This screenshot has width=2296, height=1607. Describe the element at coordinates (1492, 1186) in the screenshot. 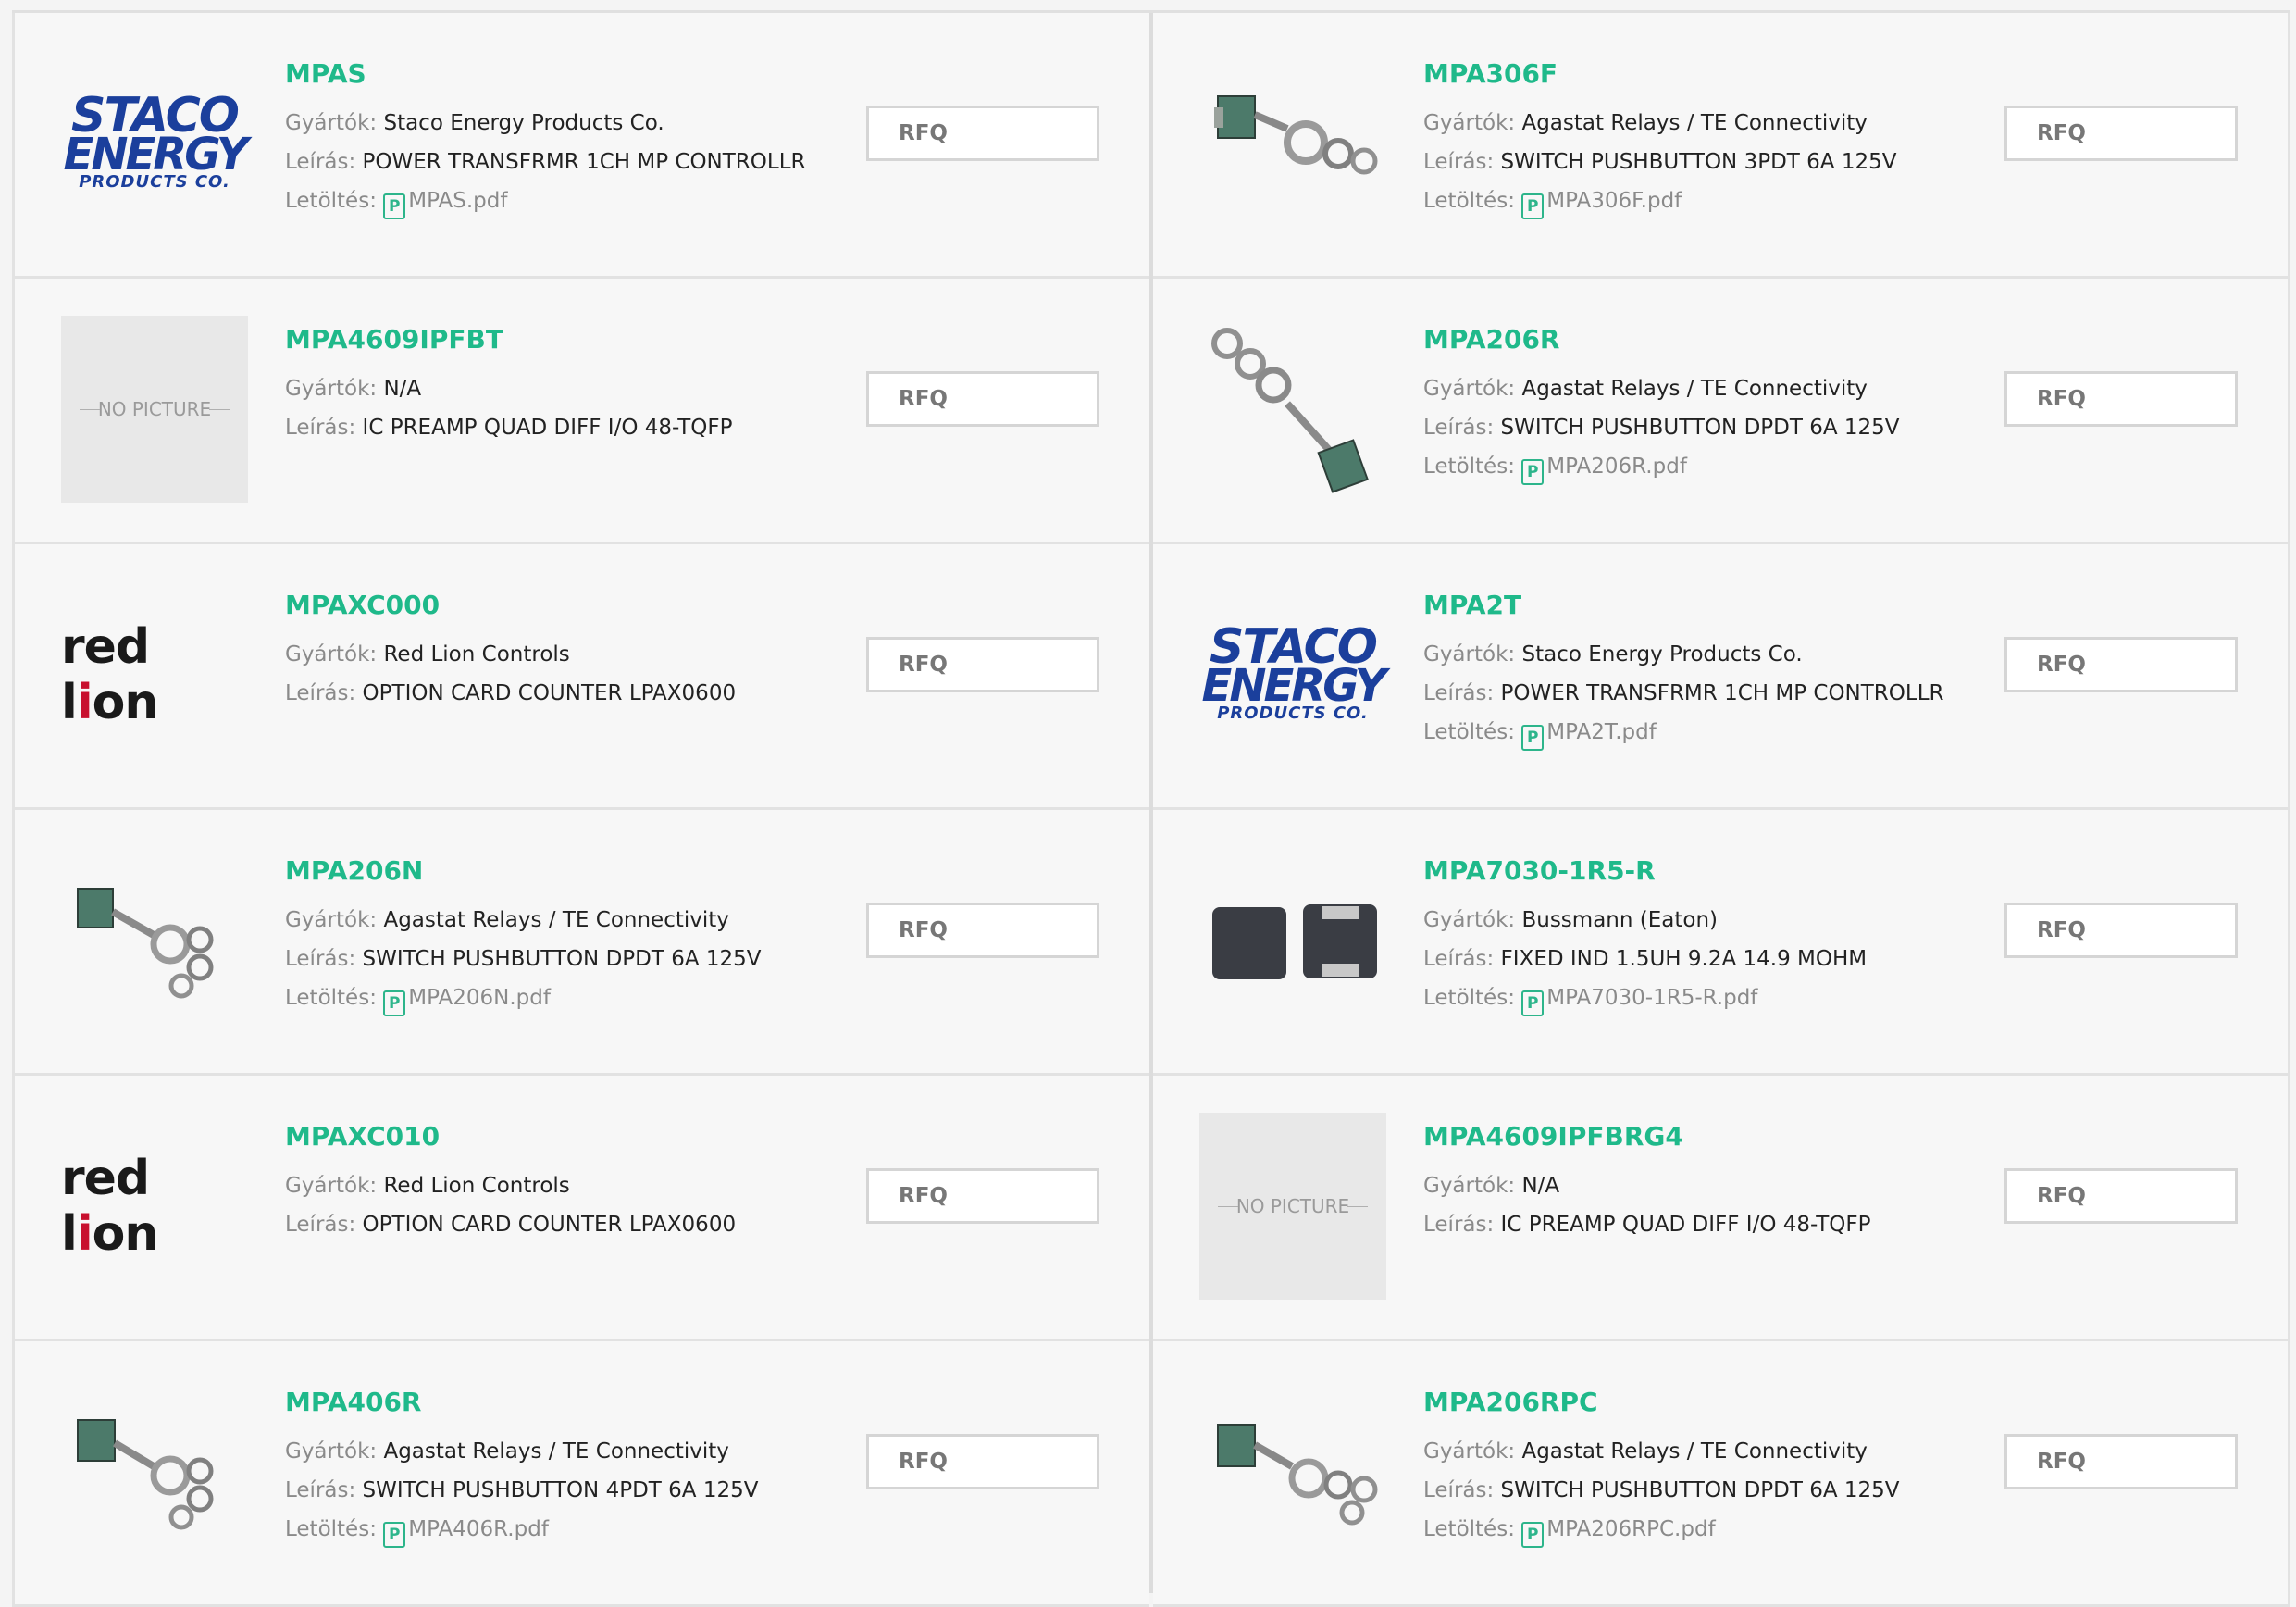

I see `manufacturer-row: Gyártók: N/A` at that location.